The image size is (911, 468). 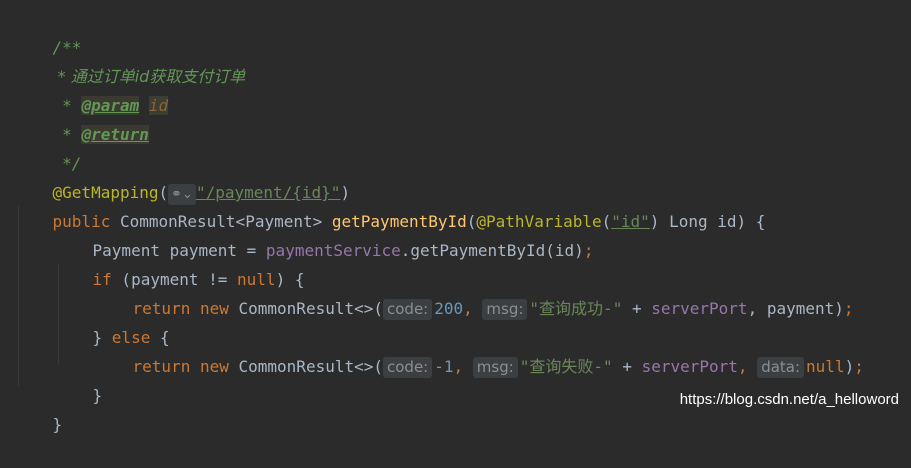 I want to click on pathvariable-value: "id", so click(x=630, y=221).